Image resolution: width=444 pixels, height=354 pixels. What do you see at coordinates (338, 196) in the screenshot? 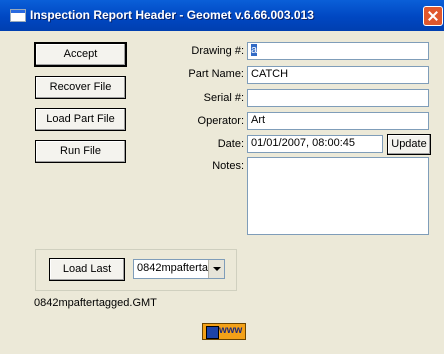
I see `notes-field` at bounding box center [338, 196].